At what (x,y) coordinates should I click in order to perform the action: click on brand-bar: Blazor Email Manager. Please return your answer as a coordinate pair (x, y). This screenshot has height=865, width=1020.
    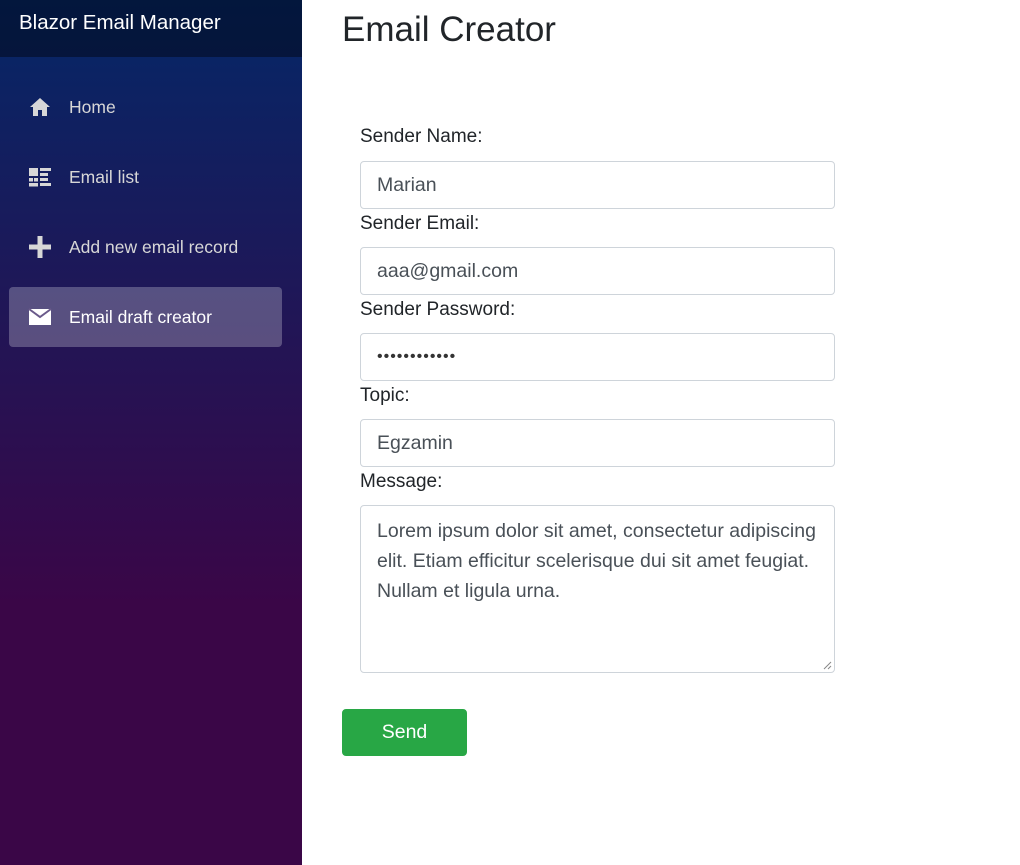
    Looking at the image, I should click on (151, 28).